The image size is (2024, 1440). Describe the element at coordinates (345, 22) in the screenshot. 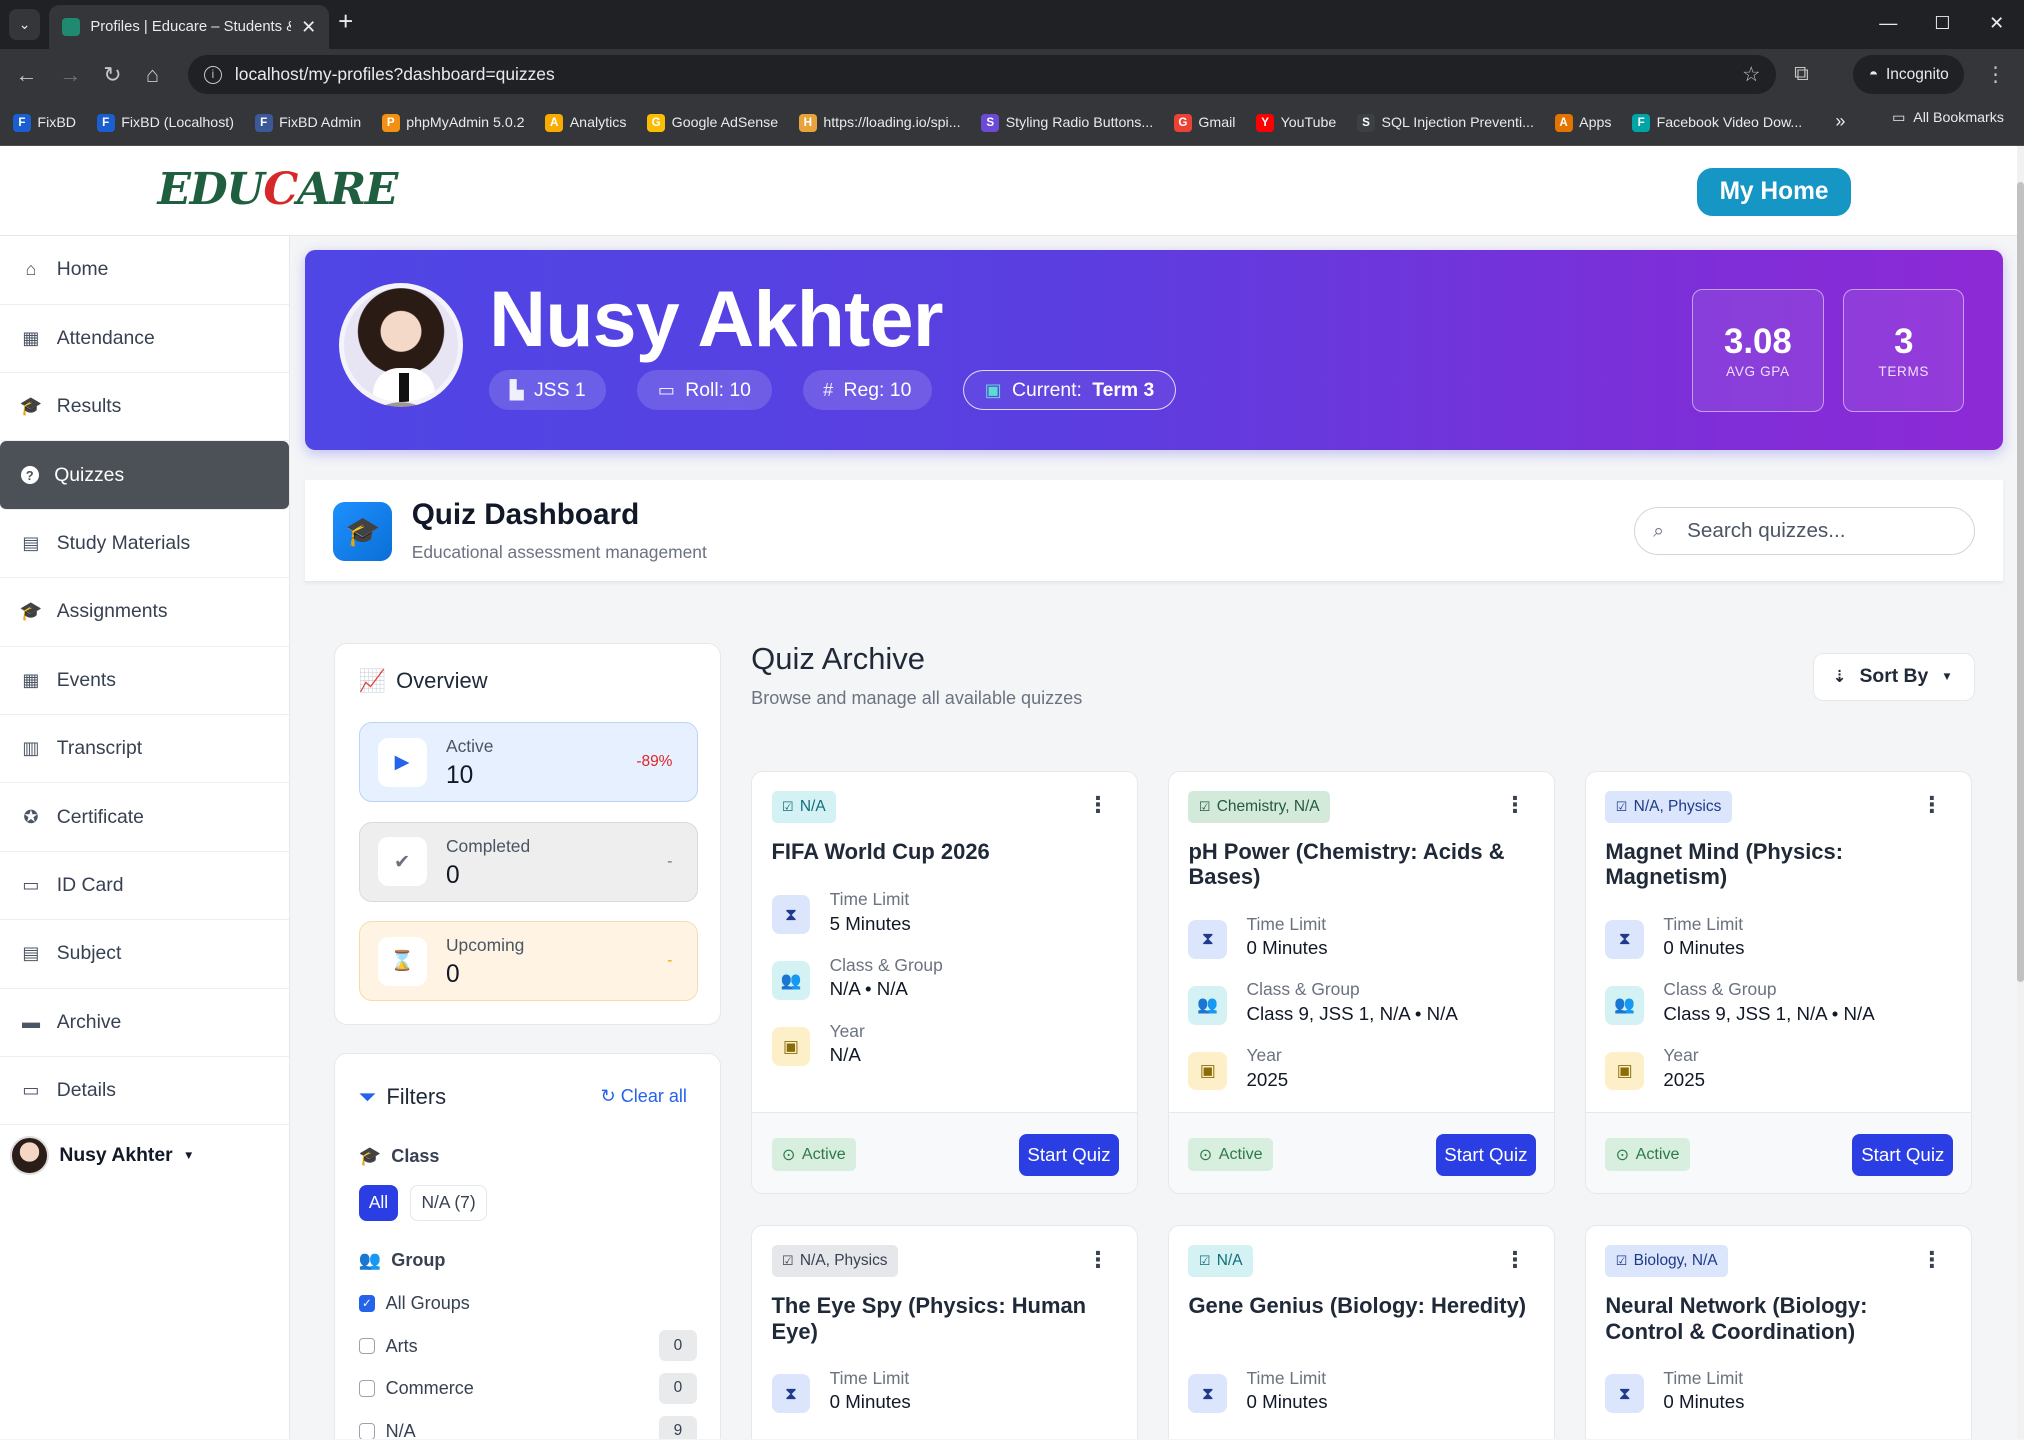

I see `new-tab-icon: +` at that location.